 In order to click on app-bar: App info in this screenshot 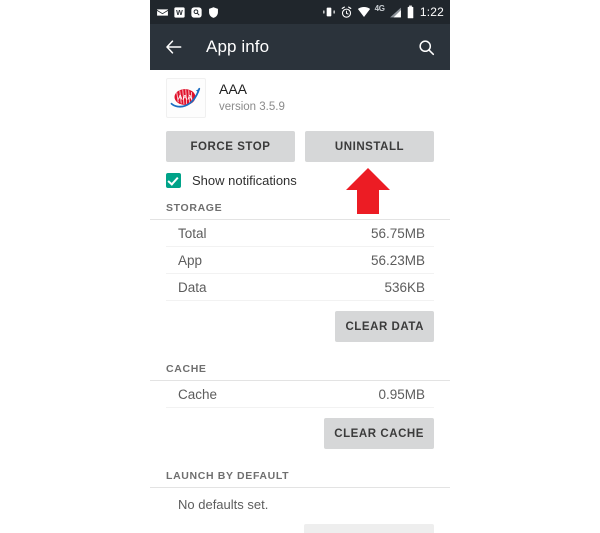, I will do `click(300, 47)`.